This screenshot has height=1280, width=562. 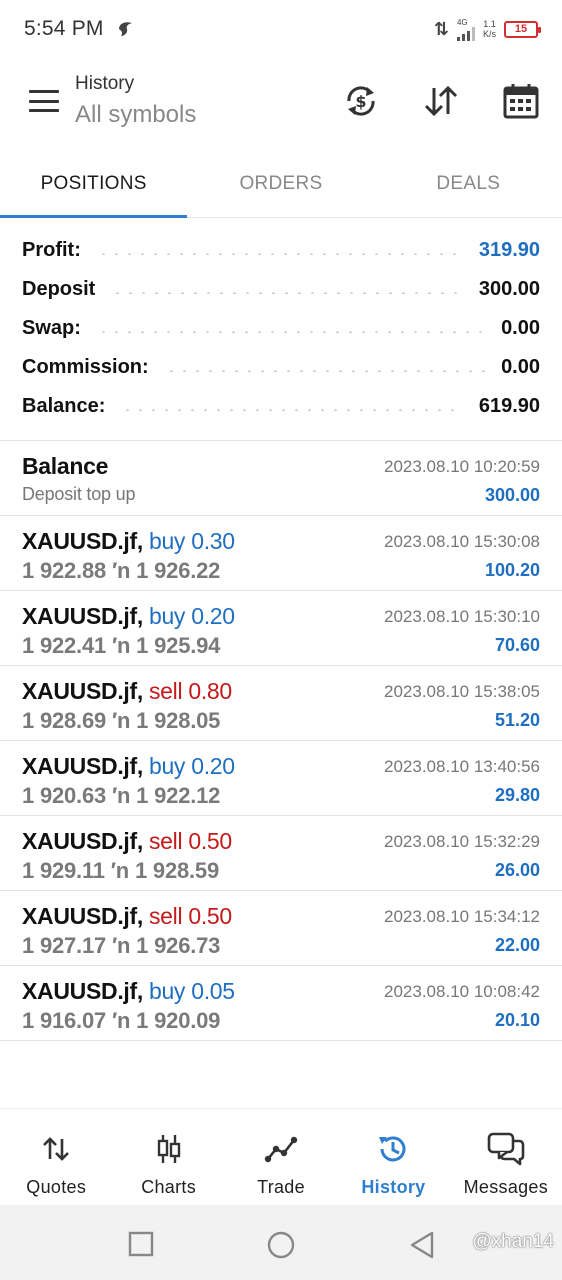 I want to click on deal-side: buy 0.05, so click(x=191, y=991).